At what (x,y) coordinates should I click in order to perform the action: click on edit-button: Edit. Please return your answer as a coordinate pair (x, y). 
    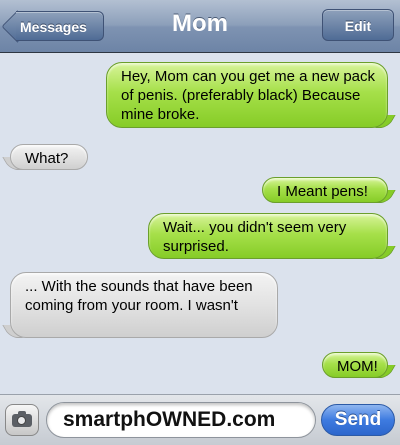
    Looking at the image, I should click on (358, 25).